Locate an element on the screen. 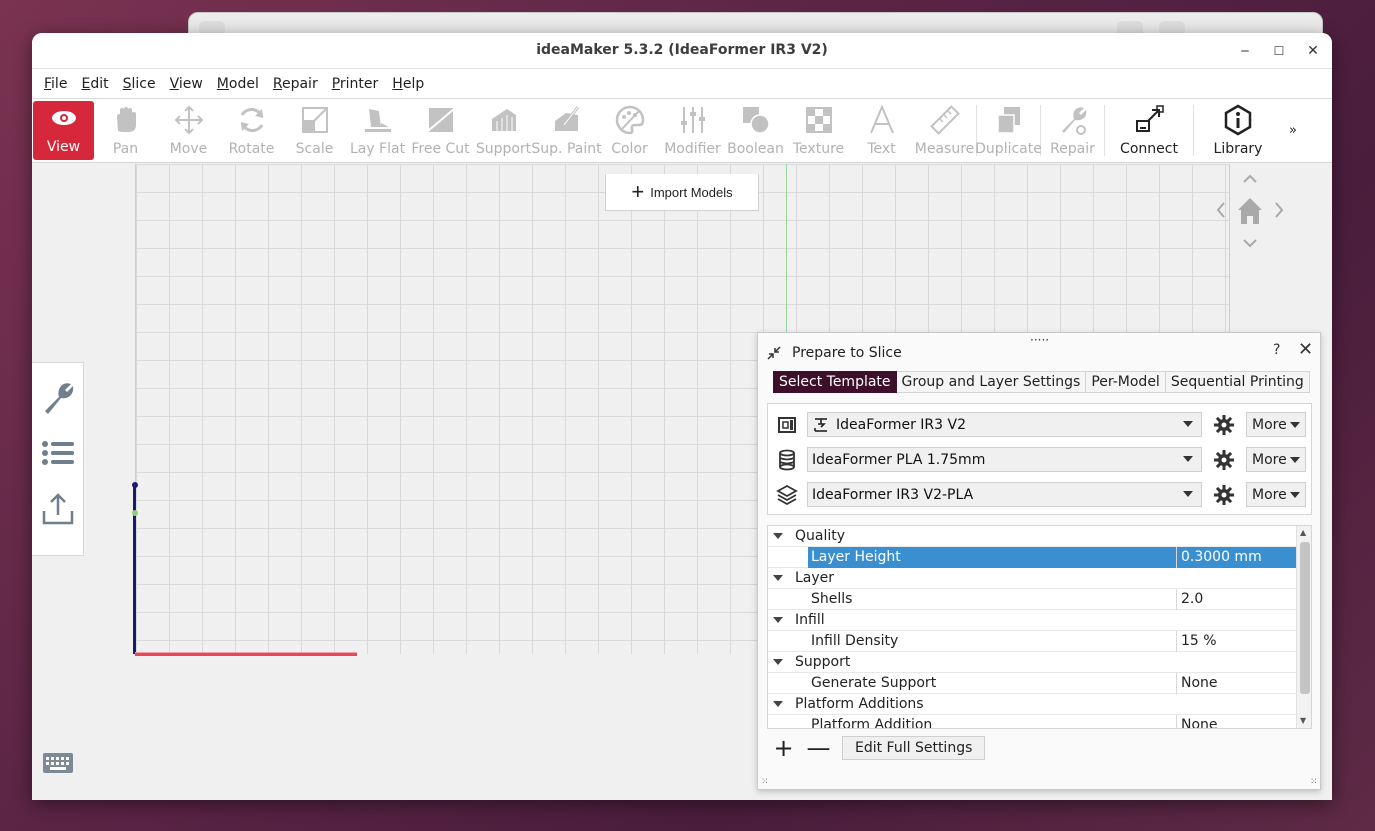  tool-label: Pan is located at coordinates (125, 149).